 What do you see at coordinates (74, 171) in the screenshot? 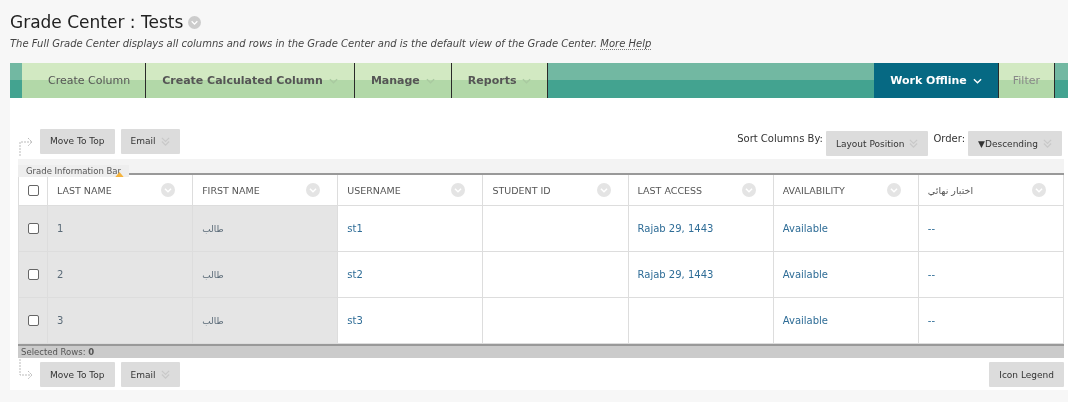
I see `grade-information-bar: Grade Information Bar` at bounding box center [74, 171].